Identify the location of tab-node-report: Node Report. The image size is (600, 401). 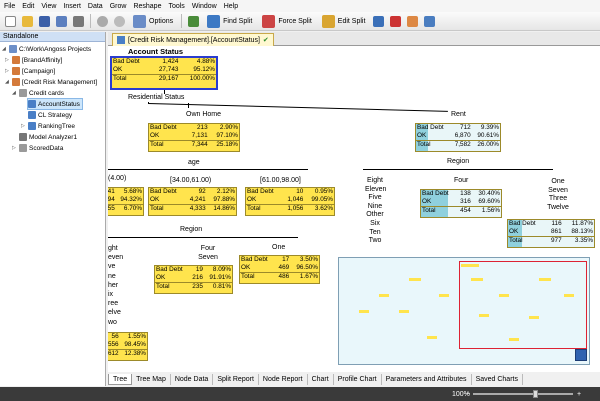
(283, 379).